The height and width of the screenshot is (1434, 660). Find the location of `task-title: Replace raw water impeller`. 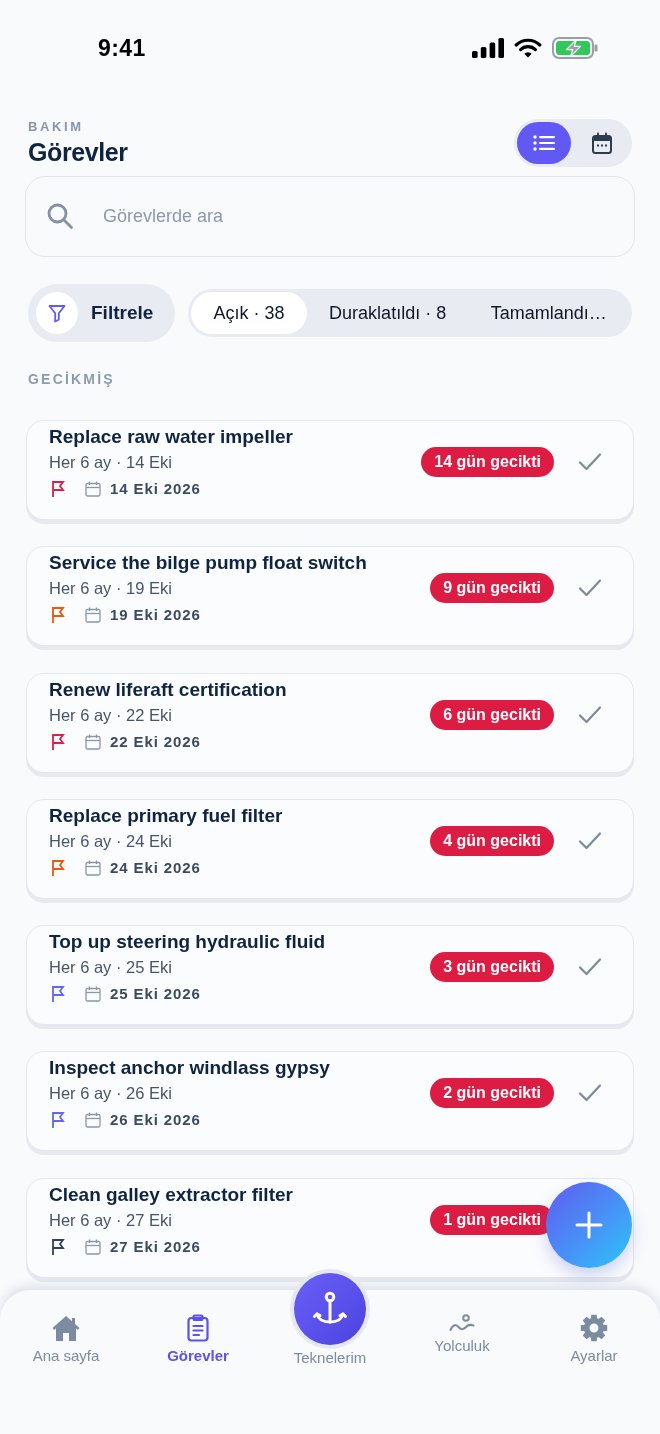

task-title: Replace raw water impeller is located at coordinates (171, 437).